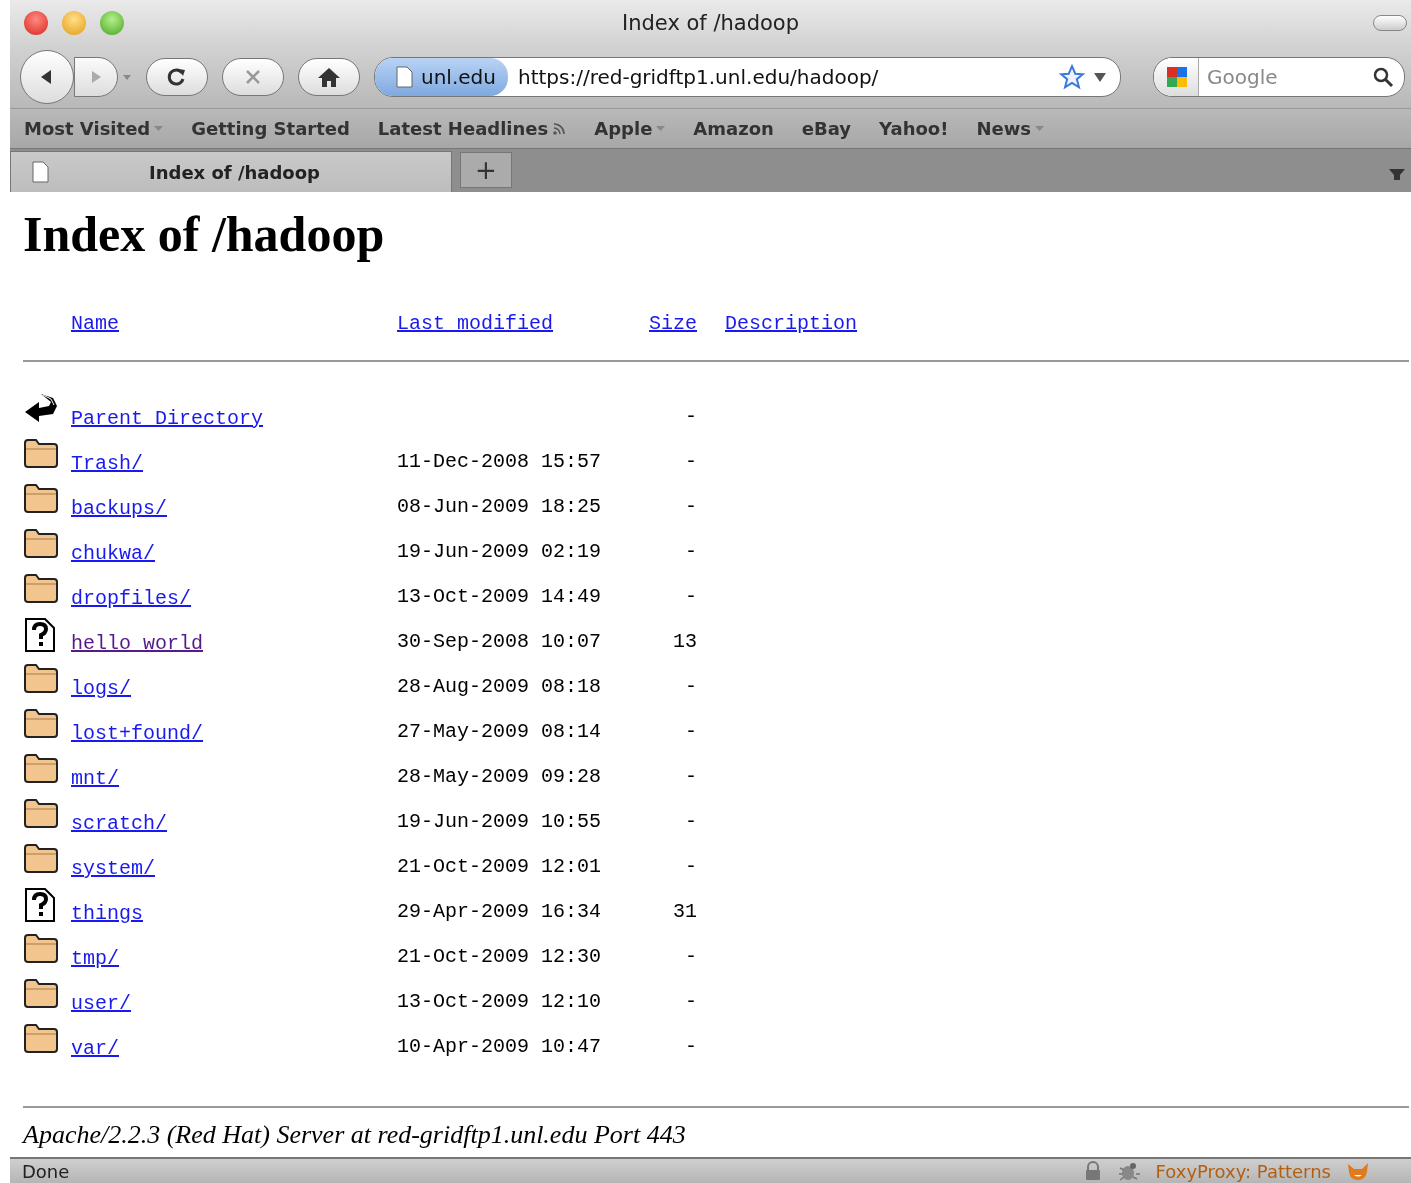  What do you see at coordinates (499, 641) in the screenshot?
I see `modified-date: 30-Sep-2008 10:07` at bounding box center [499, 641].